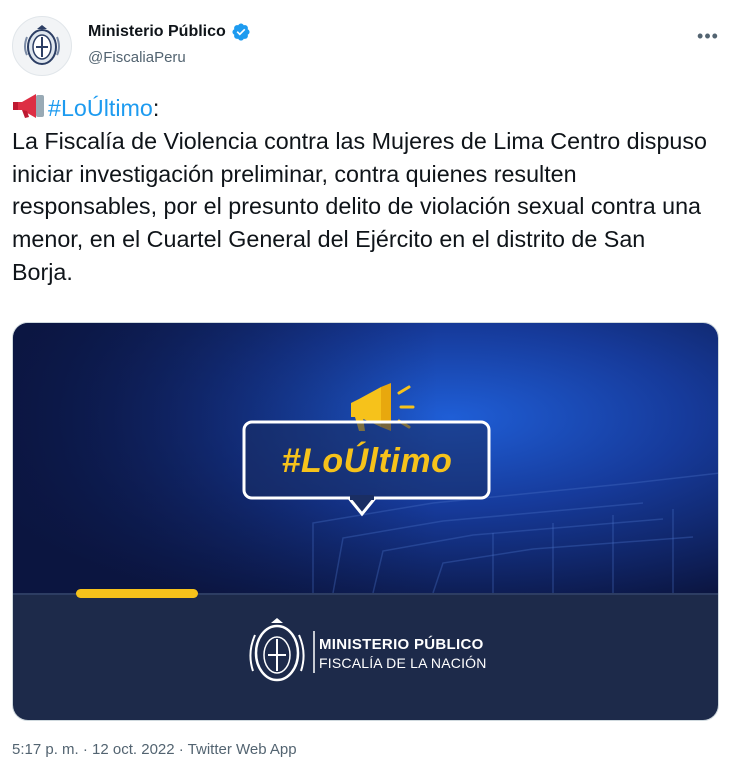  I want to click on verified-badge-icon, so click(241, 32).